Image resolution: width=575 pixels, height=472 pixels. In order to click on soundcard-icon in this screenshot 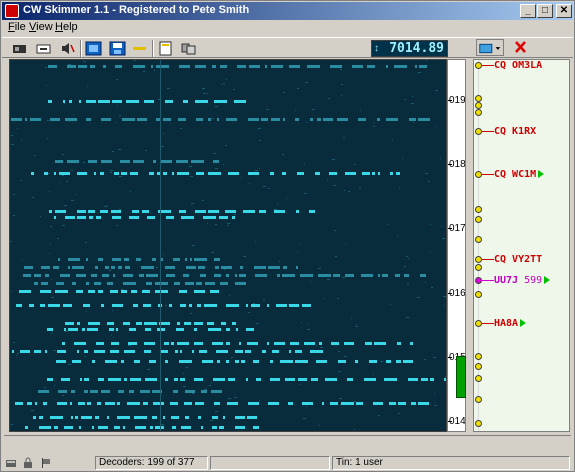, I will do `click(43, 48)`.